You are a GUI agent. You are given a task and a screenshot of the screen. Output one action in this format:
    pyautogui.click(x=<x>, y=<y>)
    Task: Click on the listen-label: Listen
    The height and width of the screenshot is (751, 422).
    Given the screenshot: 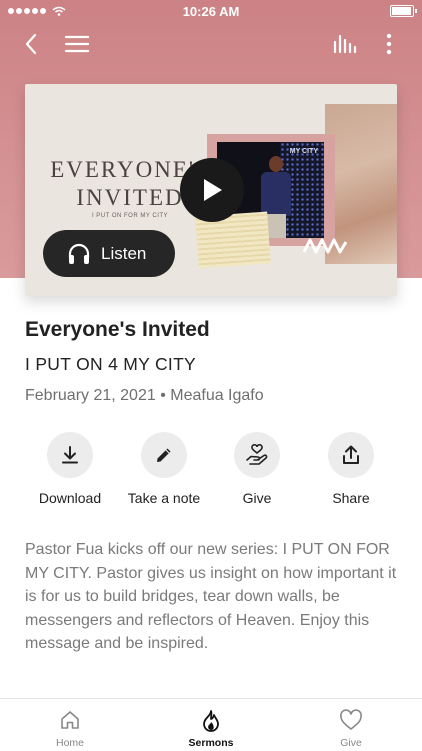 What is the action you would take?
    pyautogui.click(x=124, y=253)
    